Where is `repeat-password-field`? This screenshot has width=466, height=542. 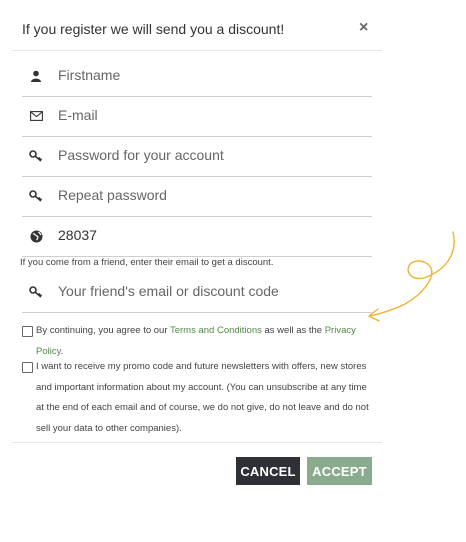 repeat-password-field is located at coordinates (197, 196).